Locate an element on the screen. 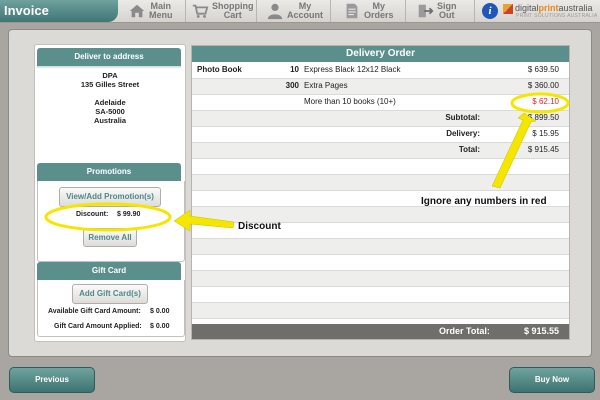 This screenshot has height=400, width=600. view-add-promotions-button: View/Add Promotion(s) is located at coordinates (110, 197).